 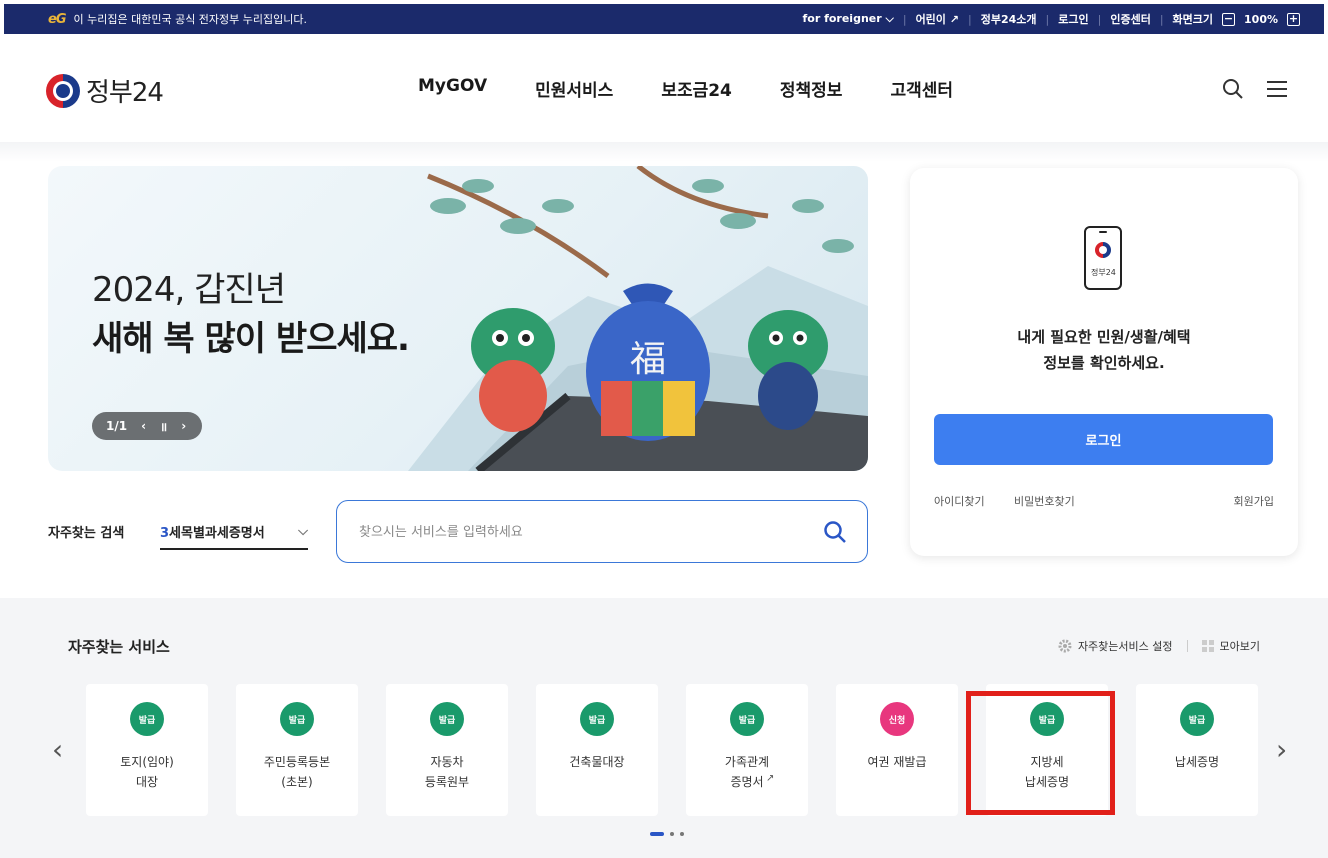 What do you see at coordinates (117, 426) in the screenshot?
I see `banner-page-count: 1/1` at bounding box center [117, 426].